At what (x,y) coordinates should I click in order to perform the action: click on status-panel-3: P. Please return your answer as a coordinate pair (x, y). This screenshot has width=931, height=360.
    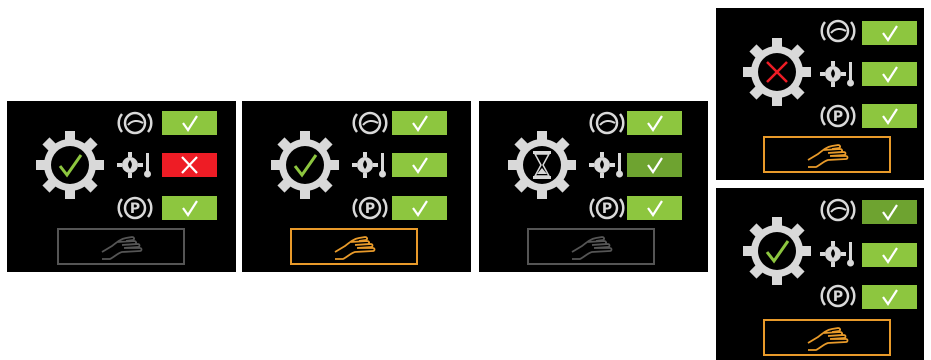
    Looking at the image, I should click on (593, 186).